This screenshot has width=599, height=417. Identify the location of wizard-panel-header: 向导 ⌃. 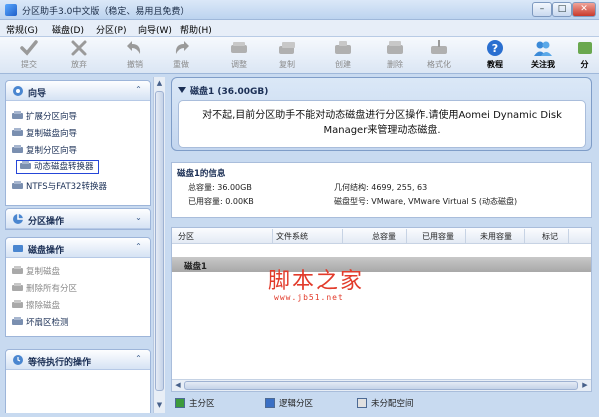
(78, 91).